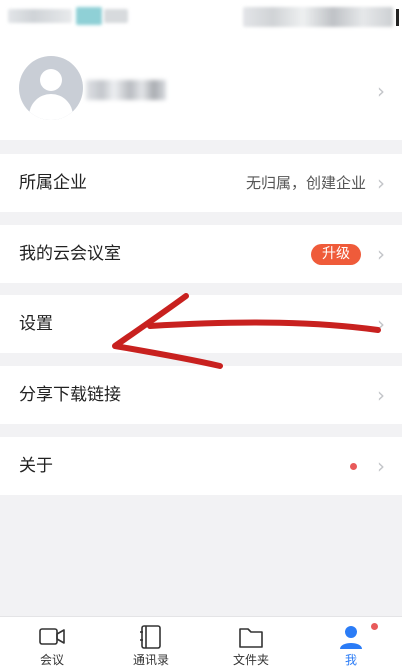  I want to click on bottom-tab-bar: 会议 通讯录 文件夹 我, so click(201, 642).